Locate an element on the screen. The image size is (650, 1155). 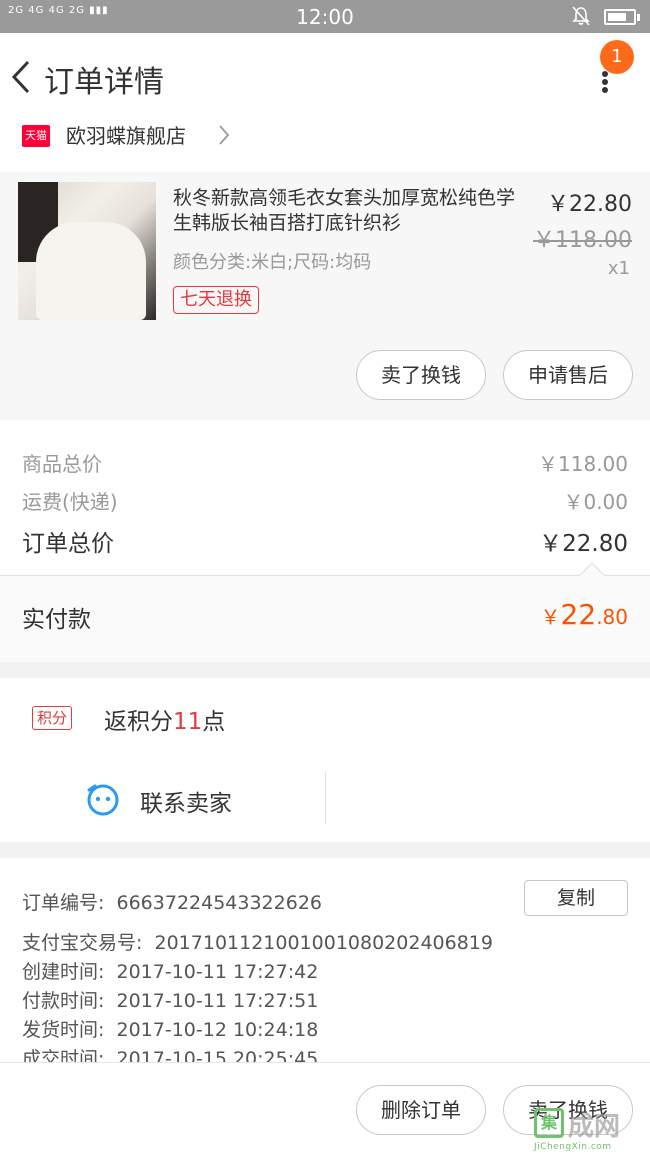
goods-total-value: ￥118.00 is located at coordinates (583, 464).